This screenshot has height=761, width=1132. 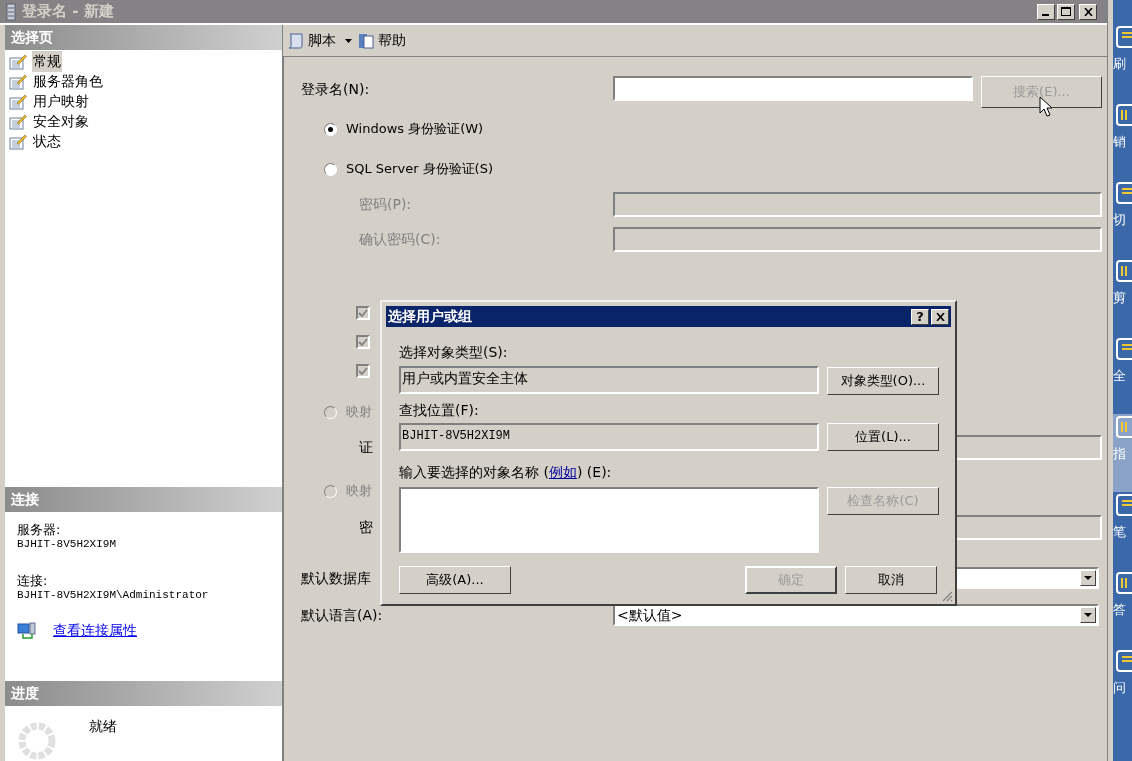 What do you see at coordinates (1046, 11) in the screenshot?
I see `minimize-button` at bounding box center [1046, 11].